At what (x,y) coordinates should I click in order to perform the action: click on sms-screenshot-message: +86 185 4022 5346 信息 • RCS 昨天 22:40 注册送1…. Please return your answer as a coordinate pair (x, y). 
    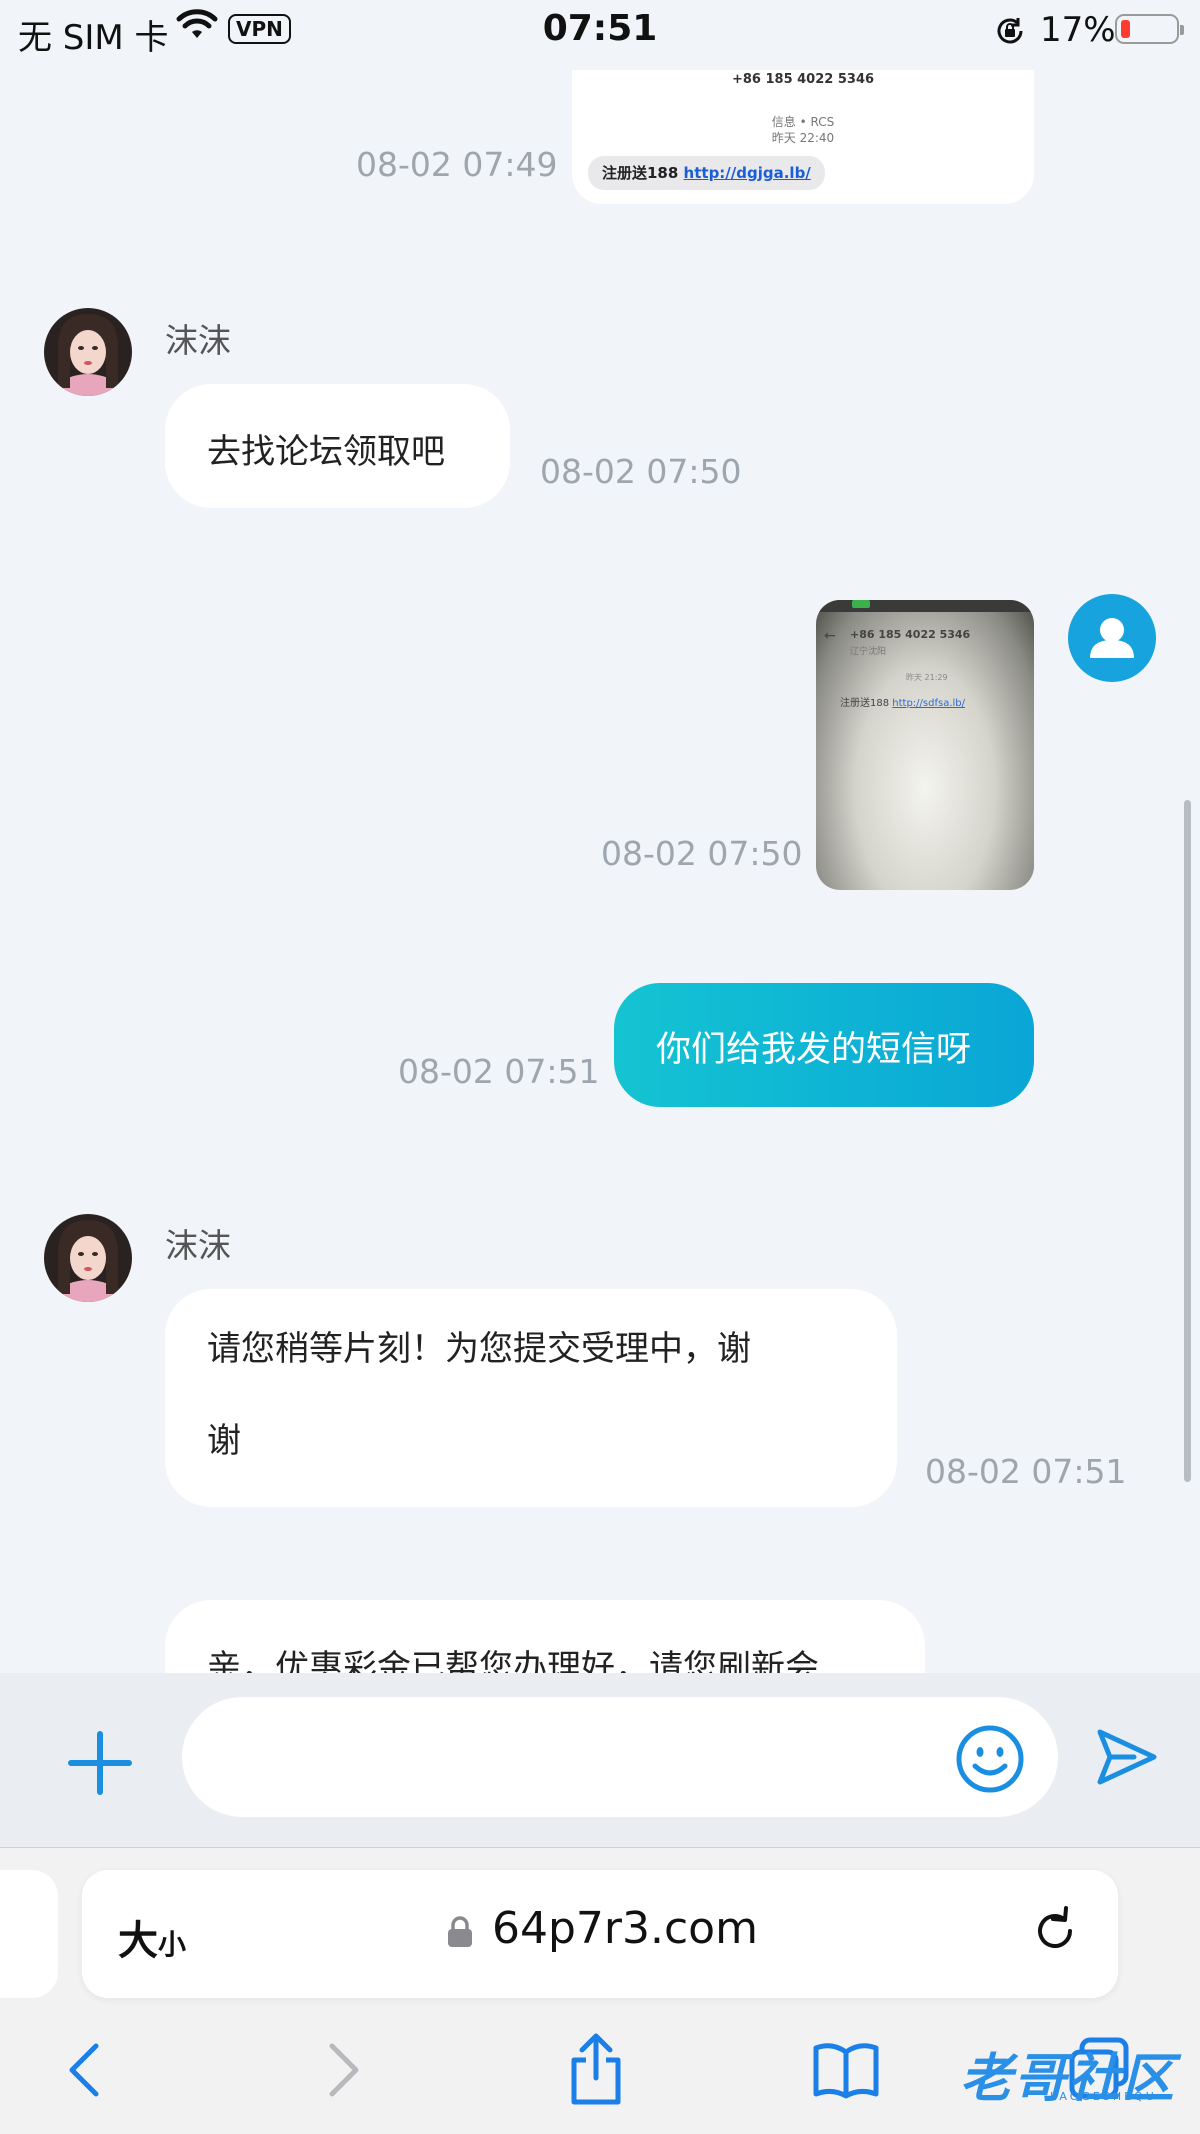
    Looking at the image, I should click on (803, 137).